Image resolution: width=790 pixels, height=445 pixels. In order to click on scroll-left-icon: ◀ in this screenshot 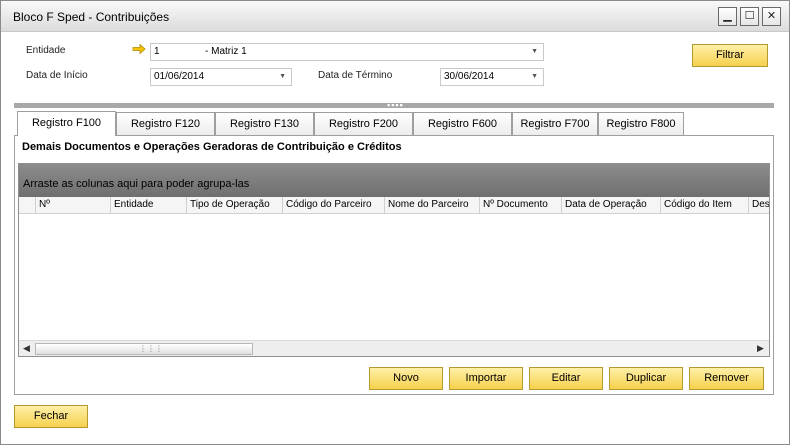, I will do `click(26, 348)`.